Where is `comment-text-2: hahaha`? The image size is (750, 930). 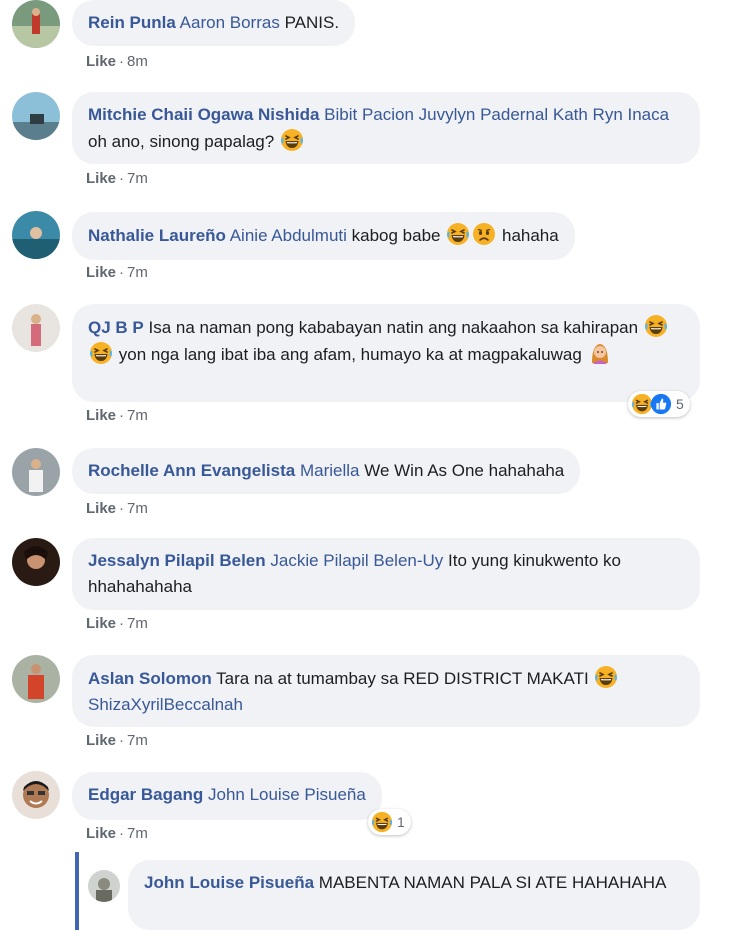 comment-text-2: hahaha is located at coordinates (530, 235).